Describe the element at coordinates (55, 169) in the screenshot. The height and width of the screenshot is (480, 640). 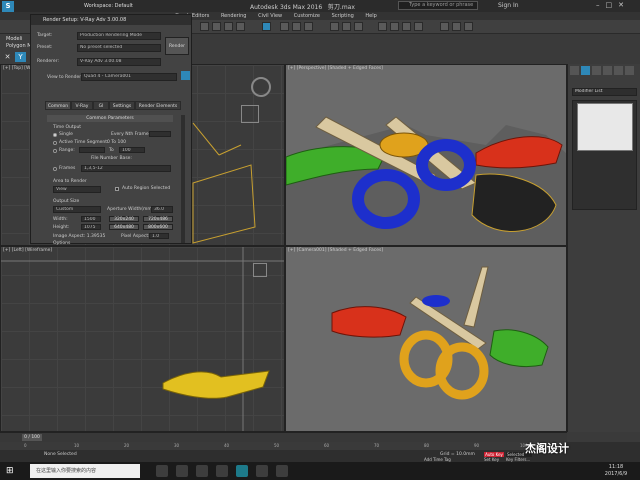
I see `frames-radio` at that location.